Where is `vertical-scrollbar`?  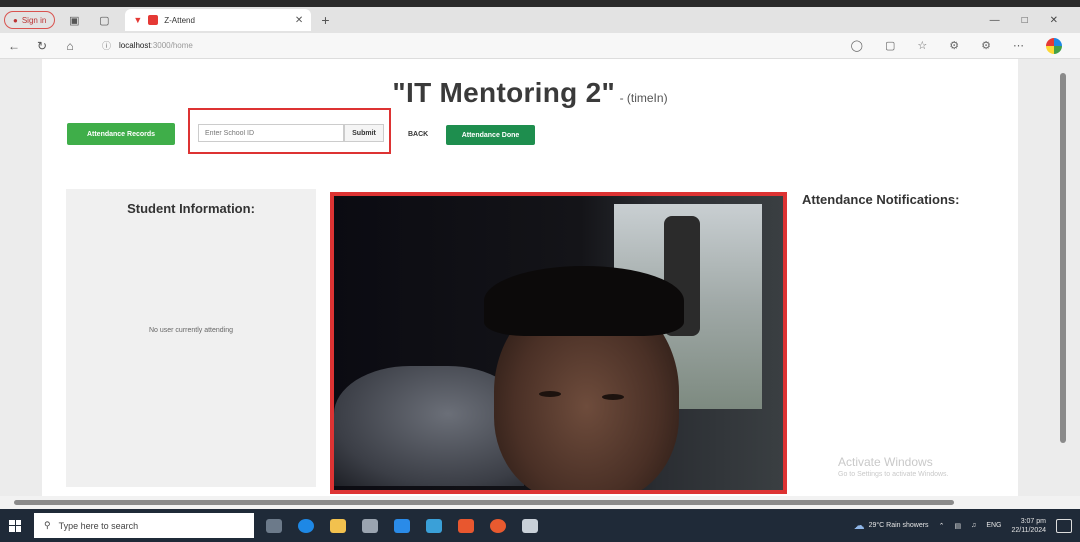
vertical-scrollbar is located at coordinates (1063, 258).